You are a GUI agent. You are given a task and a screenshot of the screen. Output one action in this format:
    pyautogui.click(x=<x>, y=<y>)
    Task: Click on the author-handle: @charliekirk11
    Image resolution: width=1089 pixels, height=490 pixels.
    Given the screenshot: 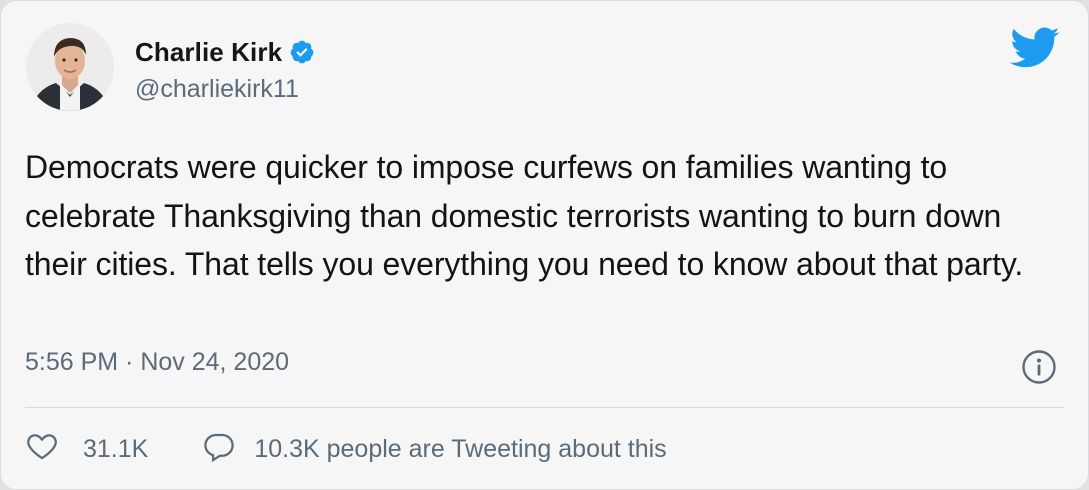 What is the action you would take?
    pyautogui.click(x=217, y=89)
    